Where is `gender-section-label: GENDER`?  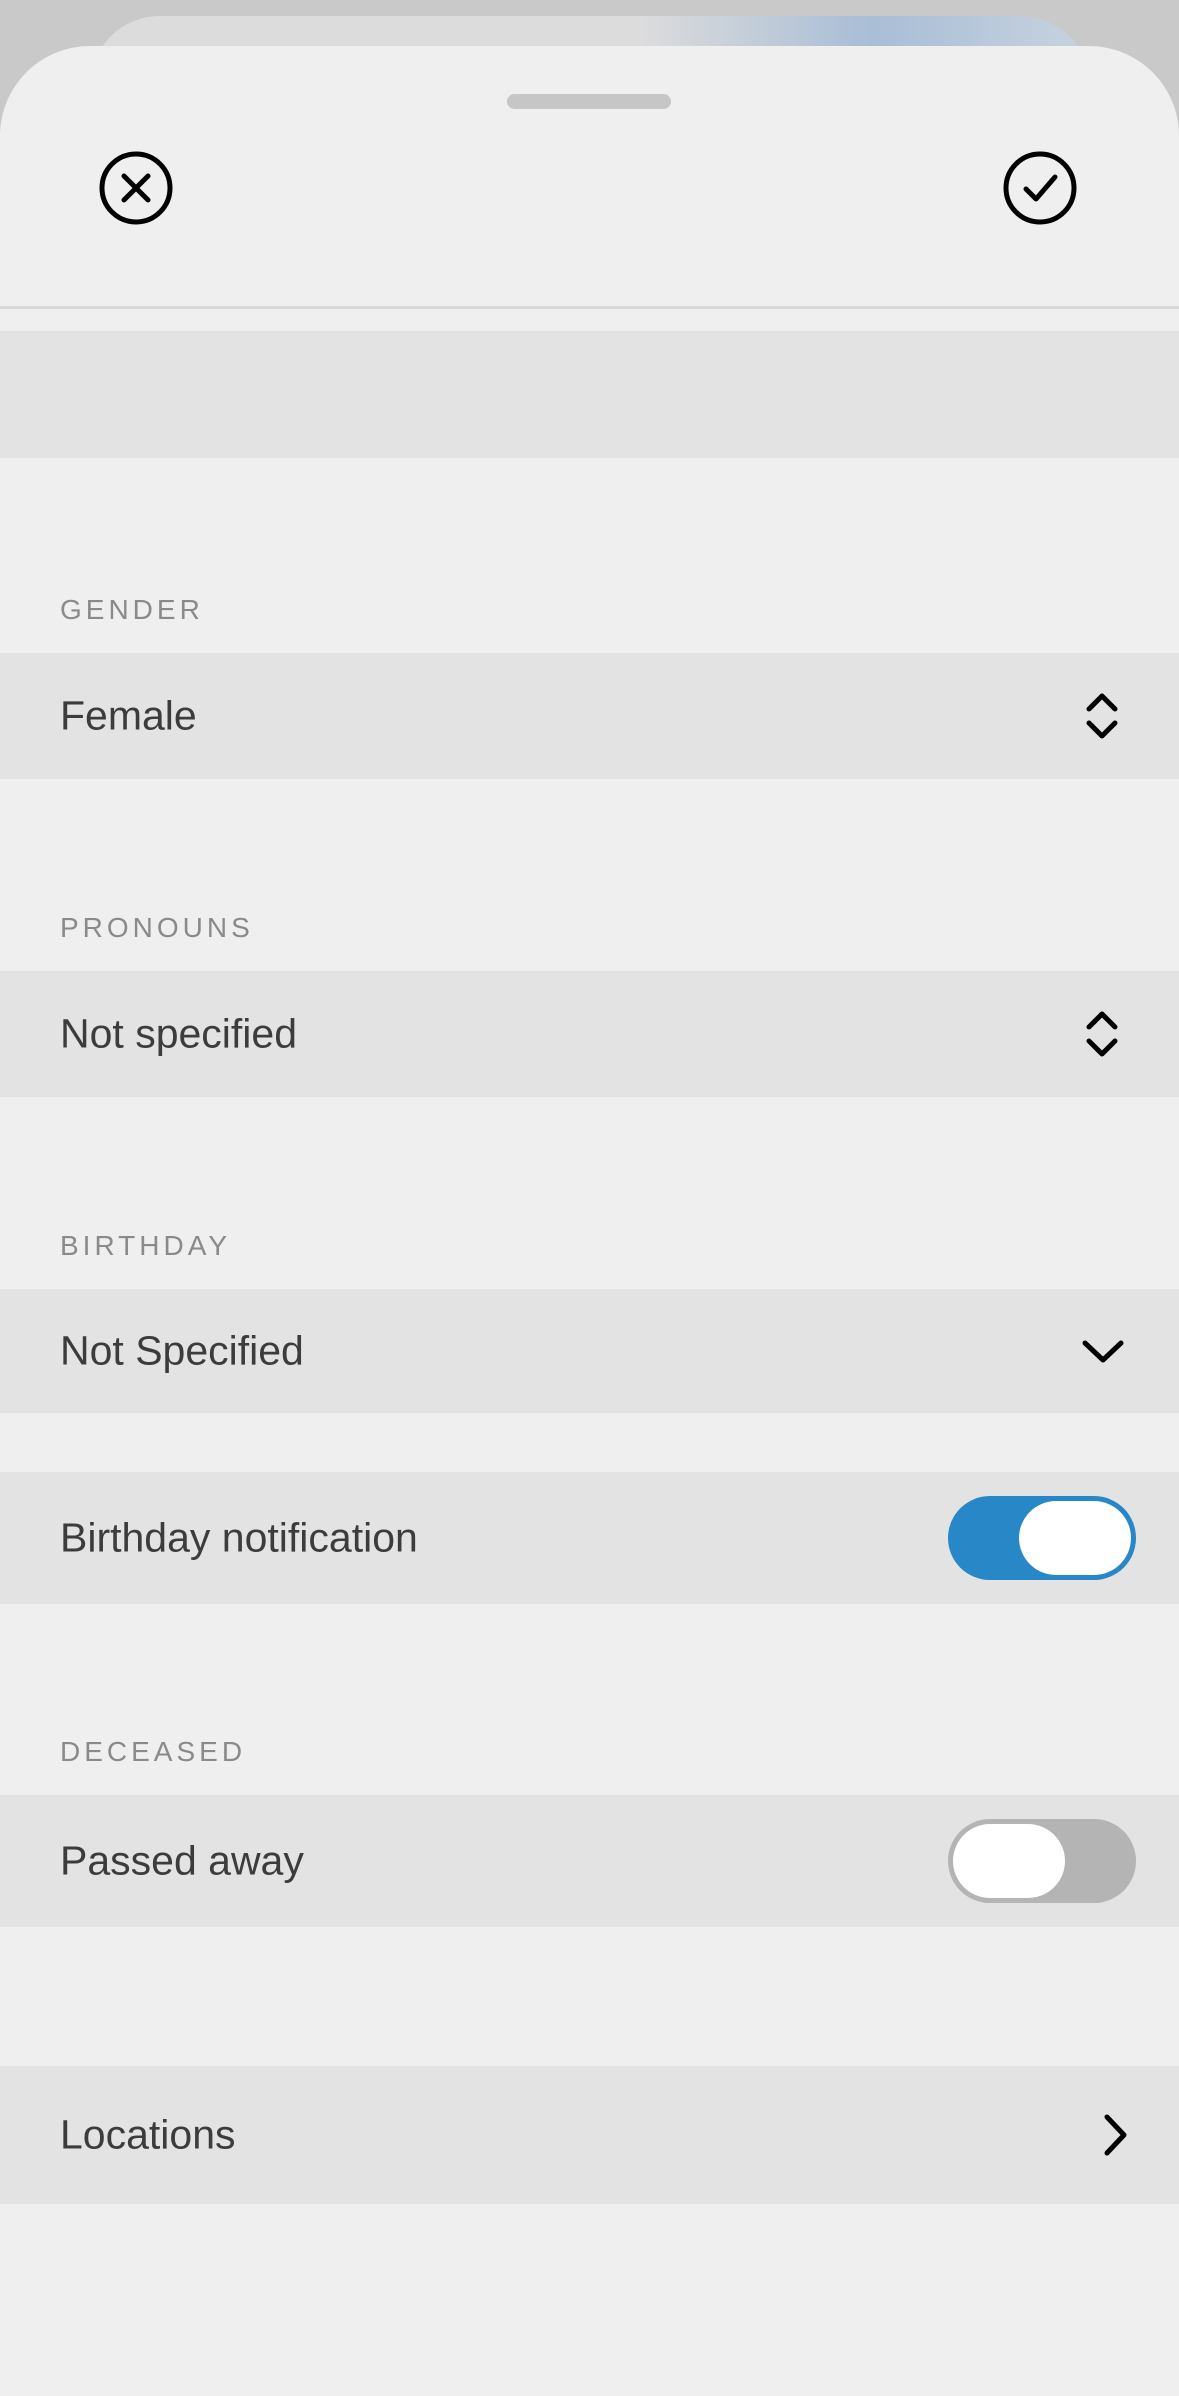
gender-section-label: GENDER is located at coordinates (132, 609).